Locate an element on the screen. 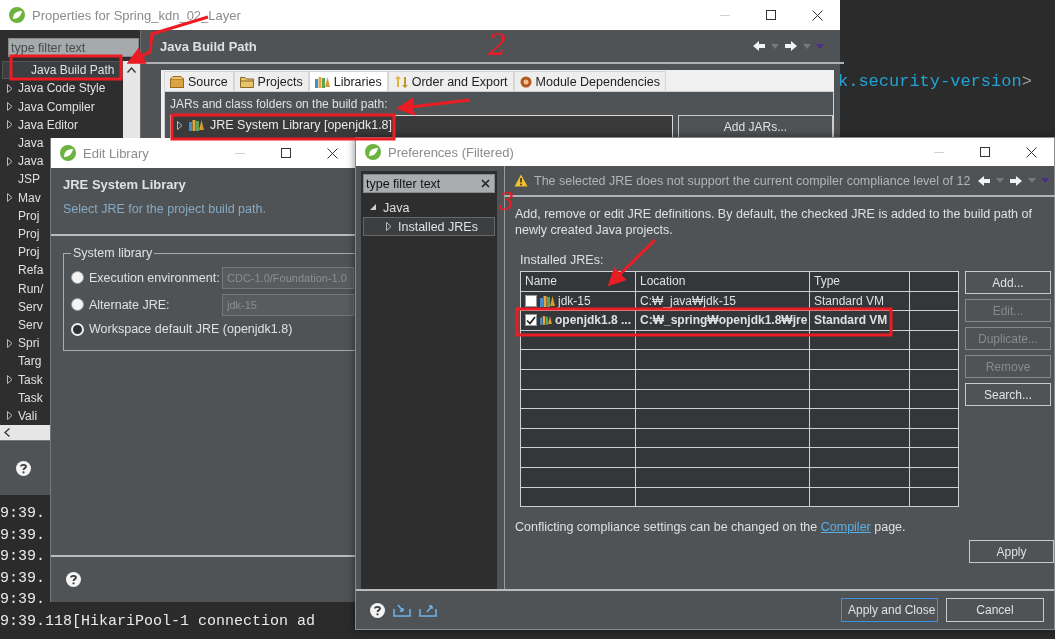  page-title: Java Build Path is located at coordinates (208, 46).